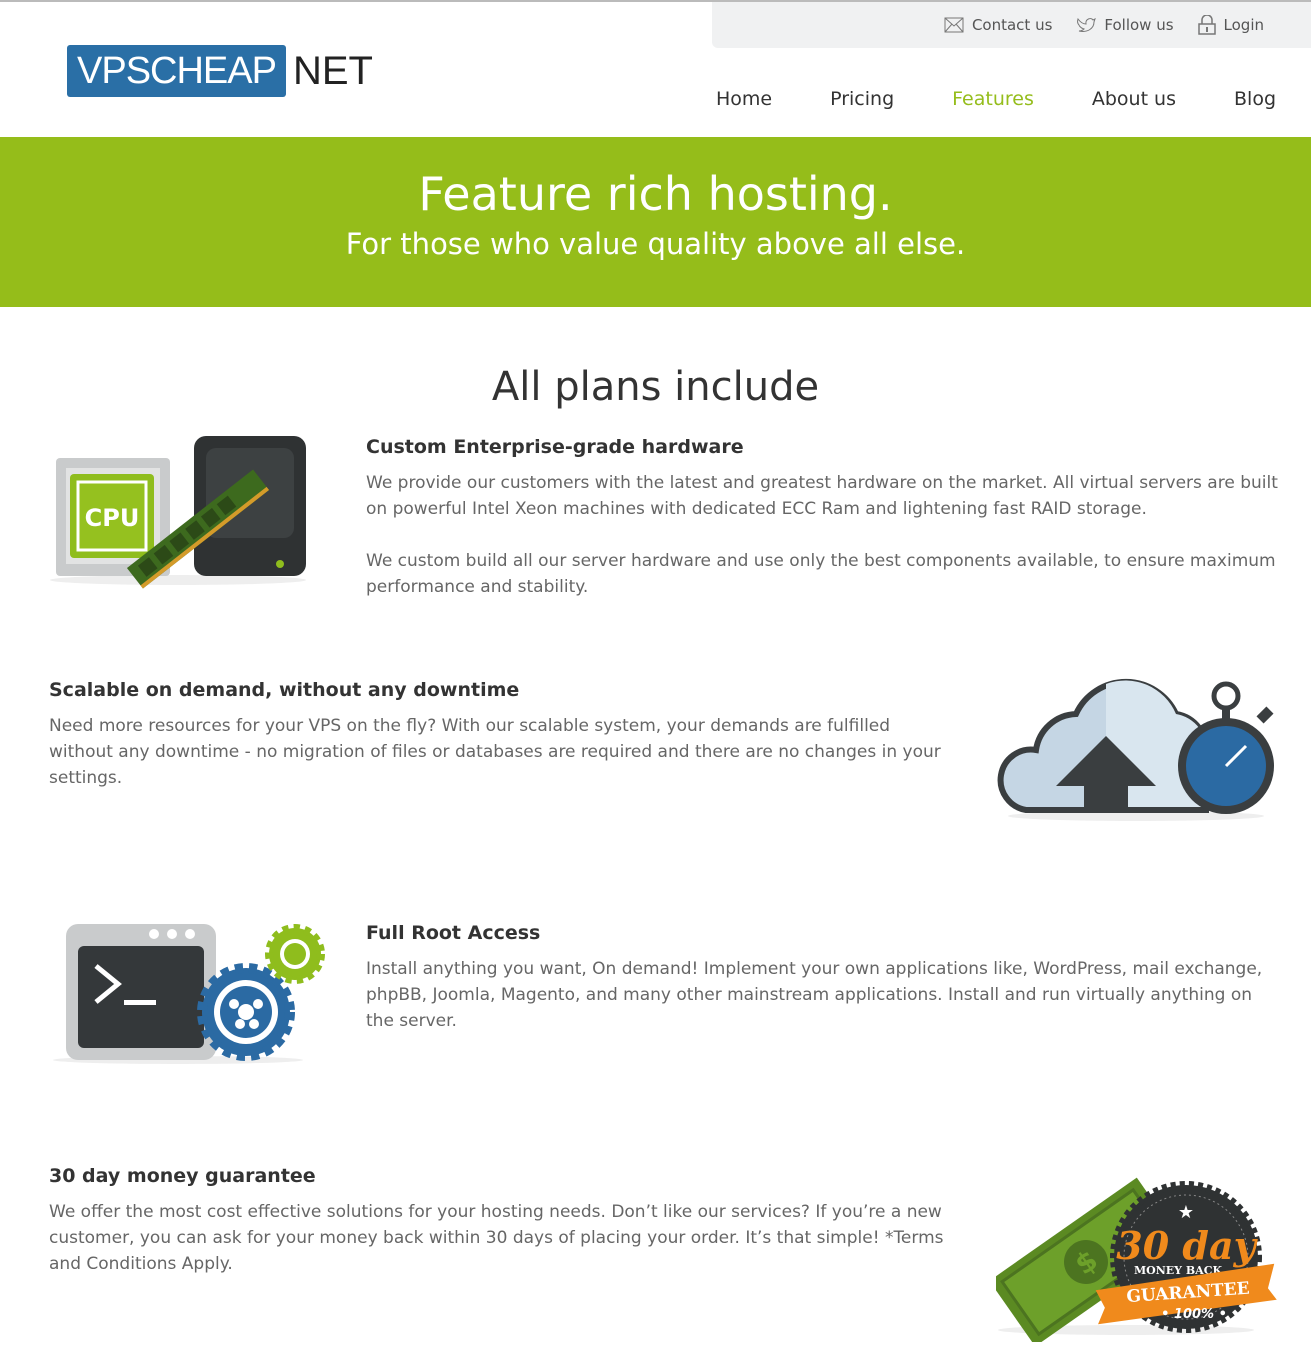 Image resolution: width=1311 pixels, height=1362 pixels. Describe the element at coordinates (178, 512) in the screenshot. I see `cpu-ram-server-icon: CPU` at that location.